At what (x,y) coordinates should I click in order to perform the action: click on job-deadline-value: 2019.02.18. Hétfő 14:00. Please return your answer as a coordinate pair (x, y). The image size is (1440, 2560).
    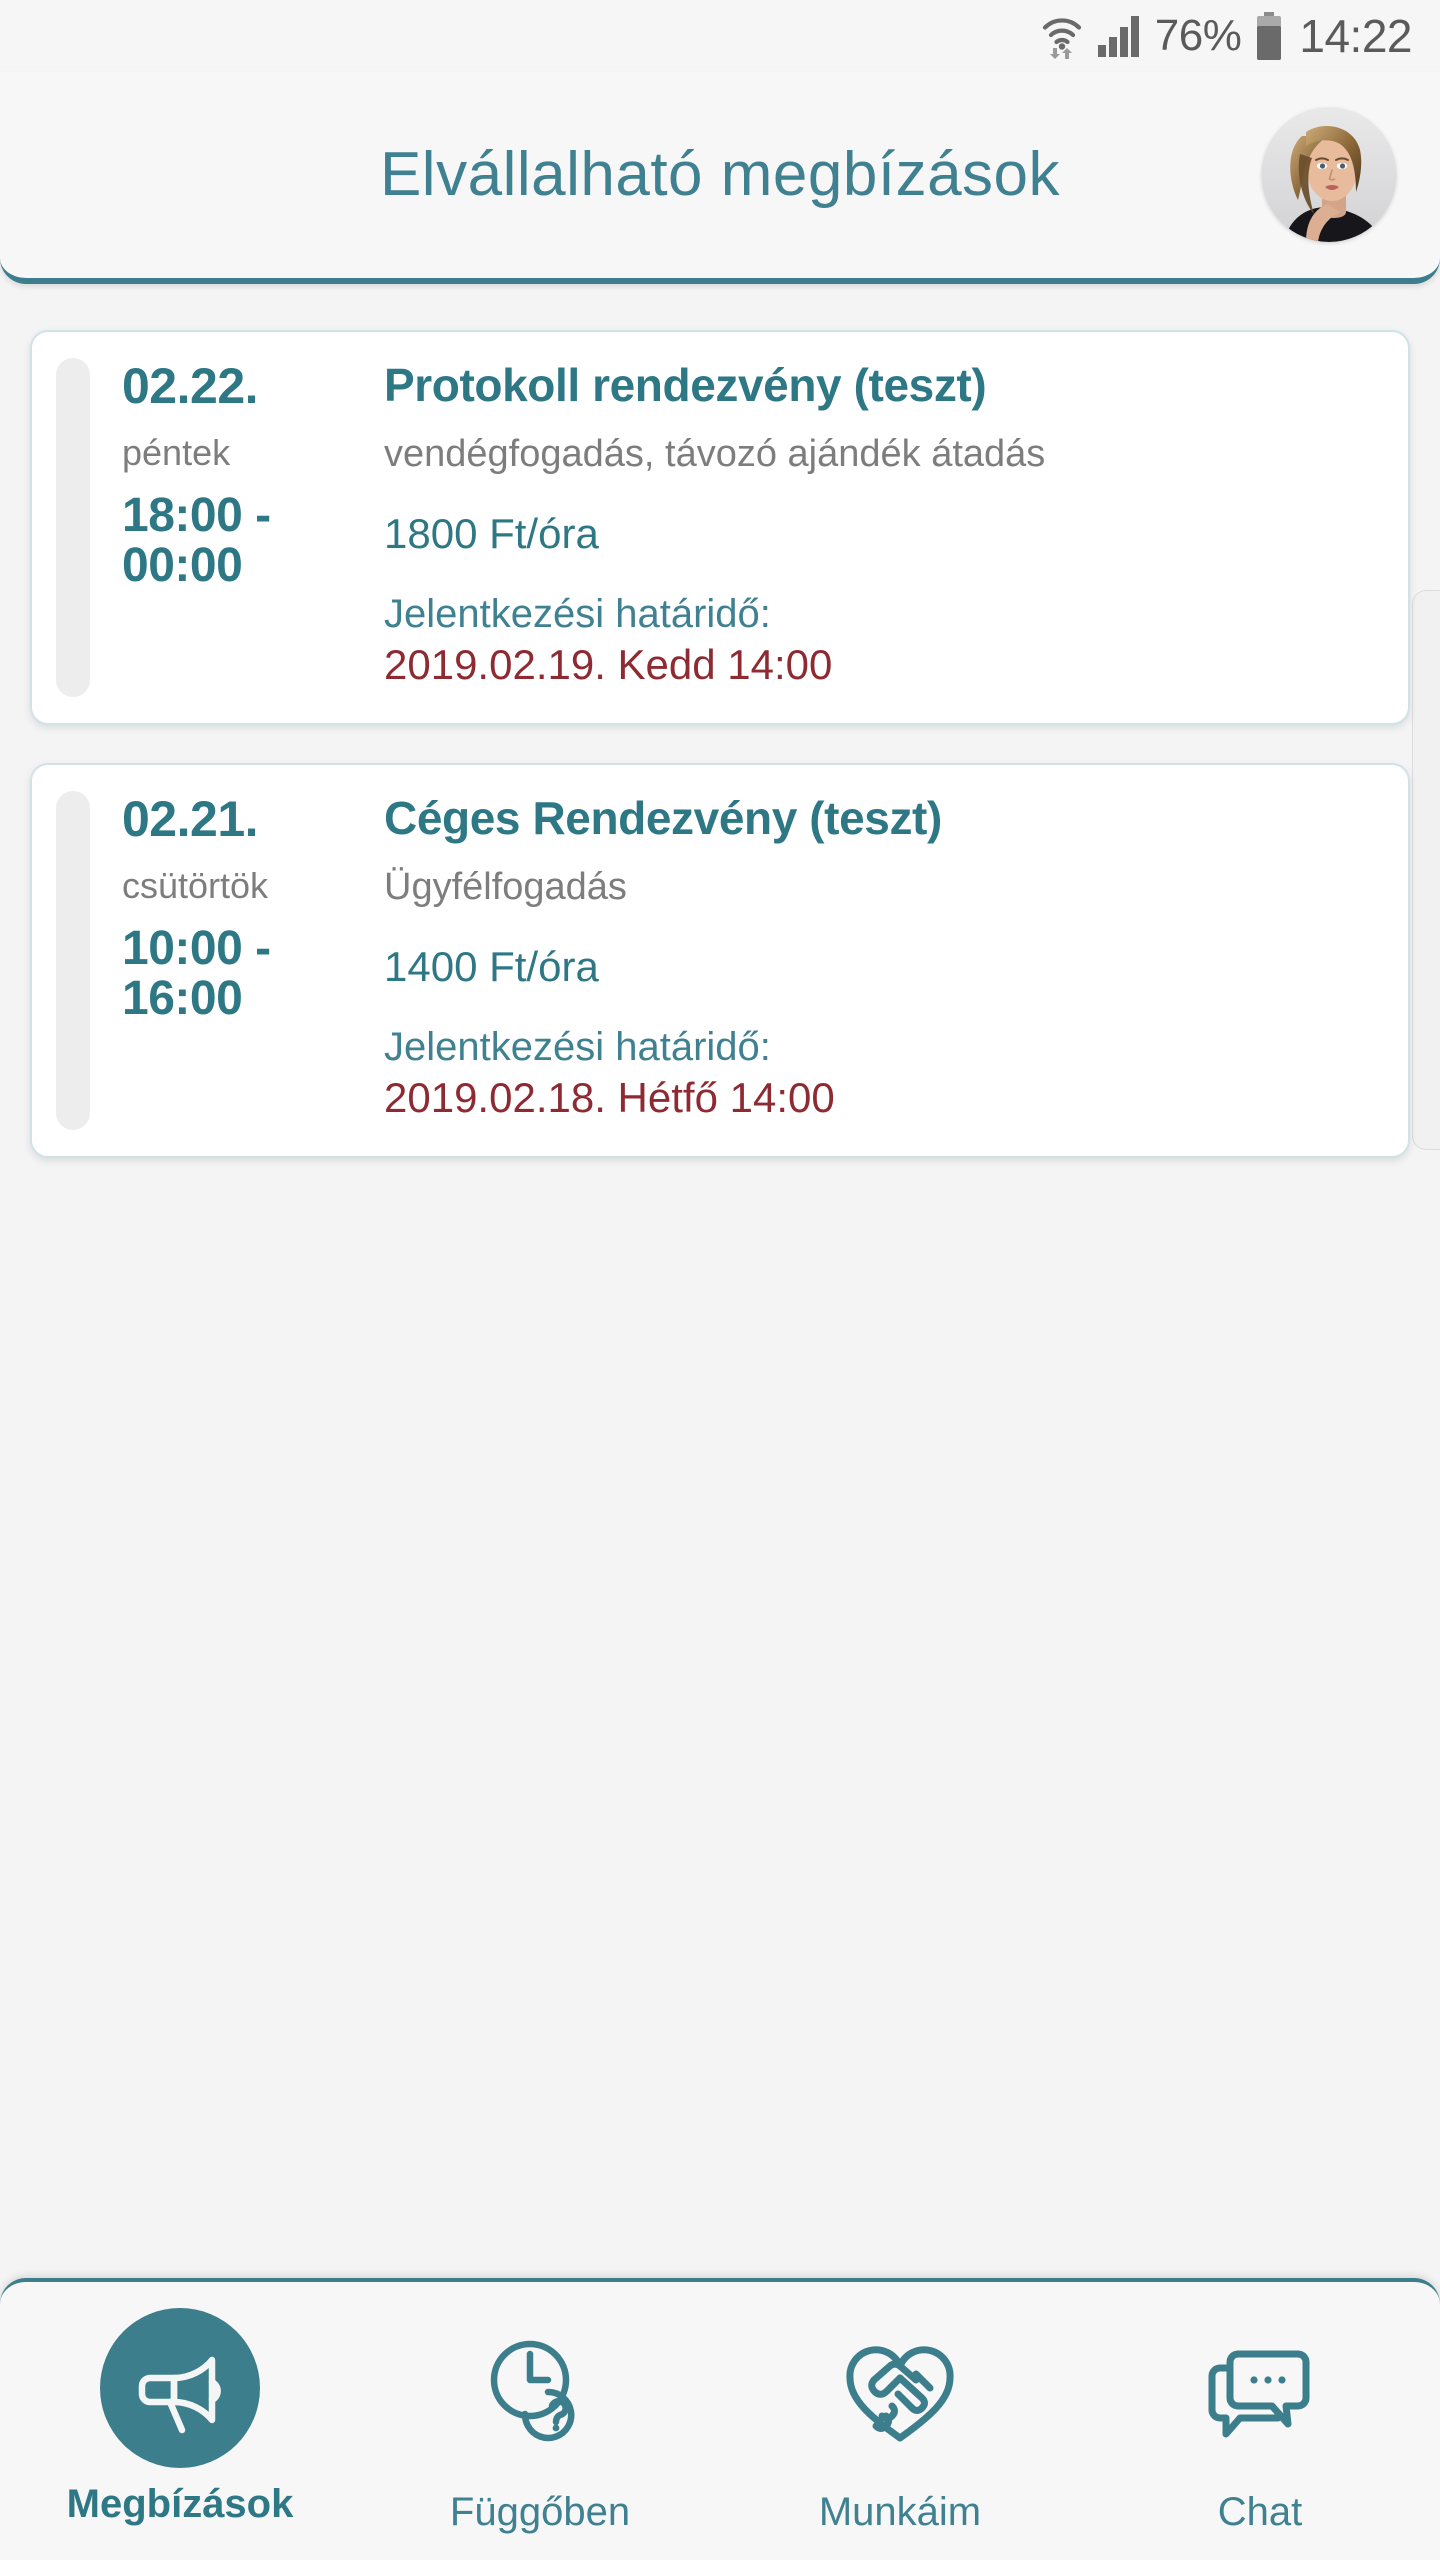
    Looking at the image, I should click on (609, 1098).